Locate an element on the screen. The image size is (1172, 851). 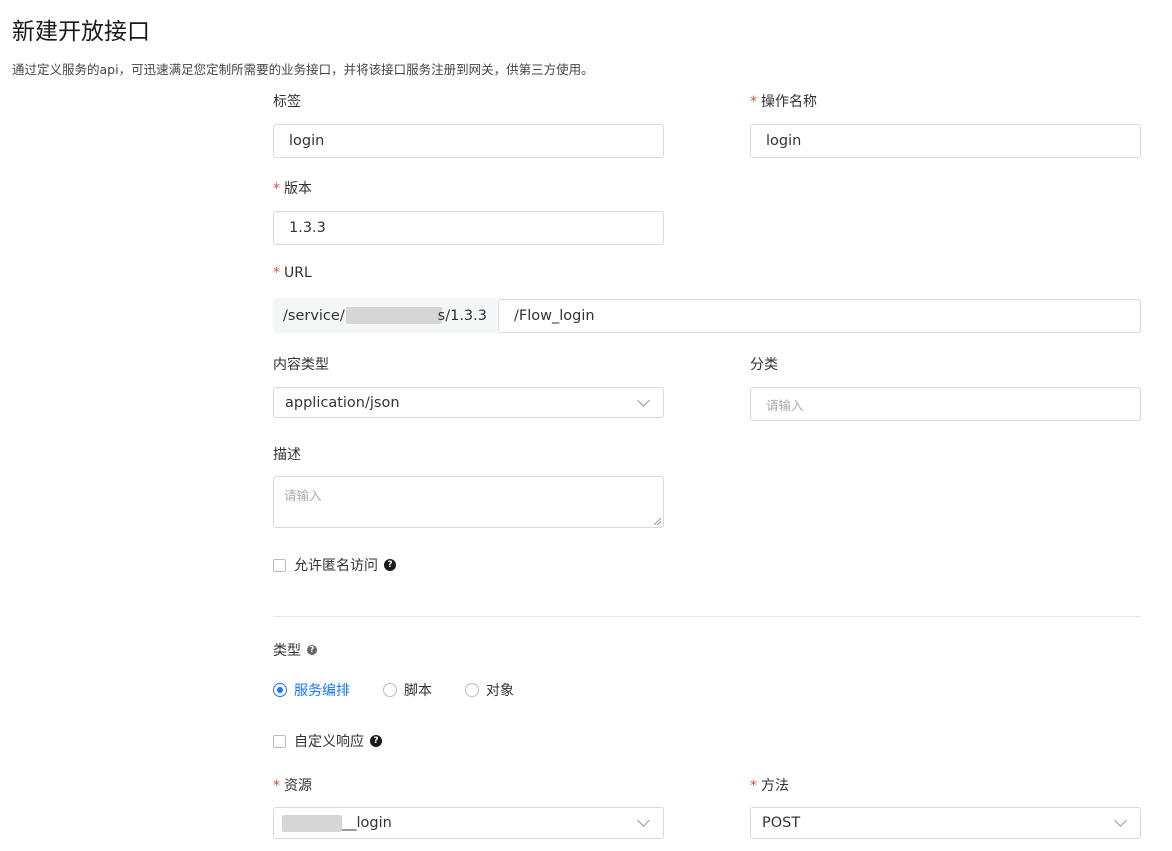
type-option-script-label: 脚本 is located at coordinates (418, 690).